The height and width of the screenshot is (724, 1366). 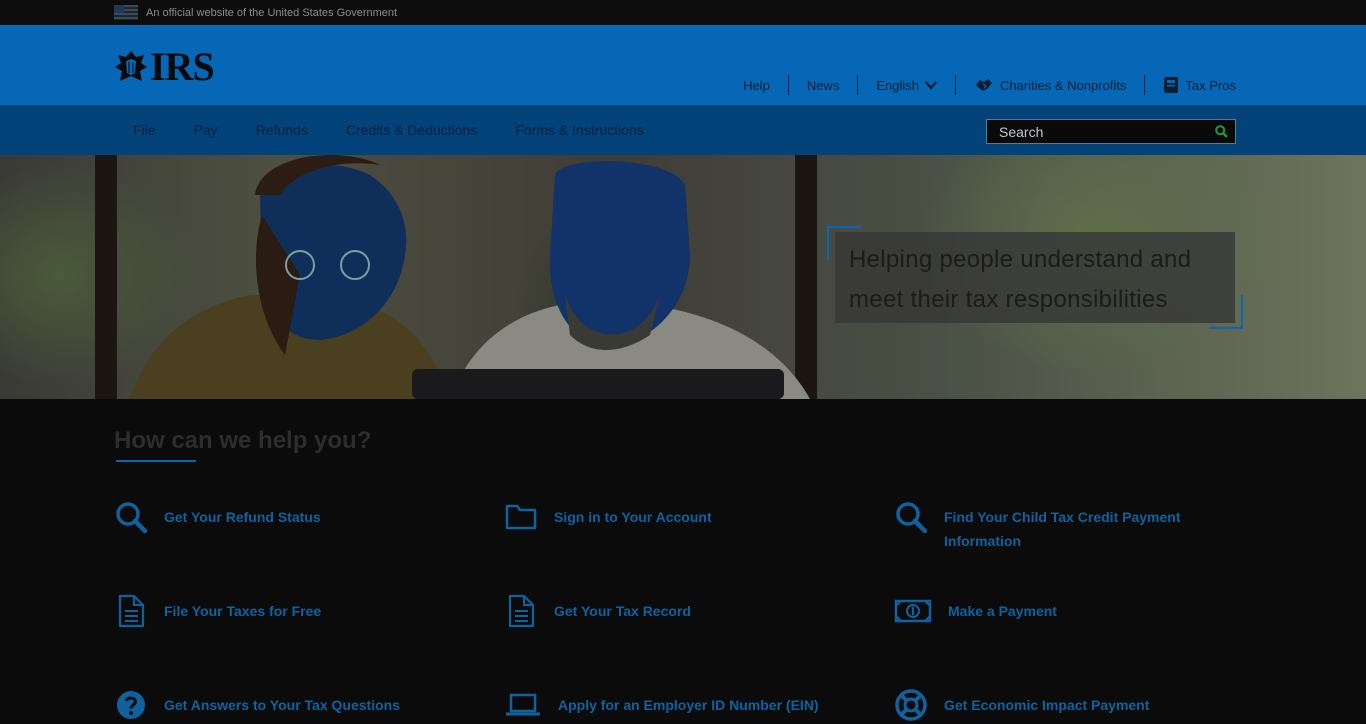 I want to click on task-label: Get Your Tax Record, so click(x=622, y=611).